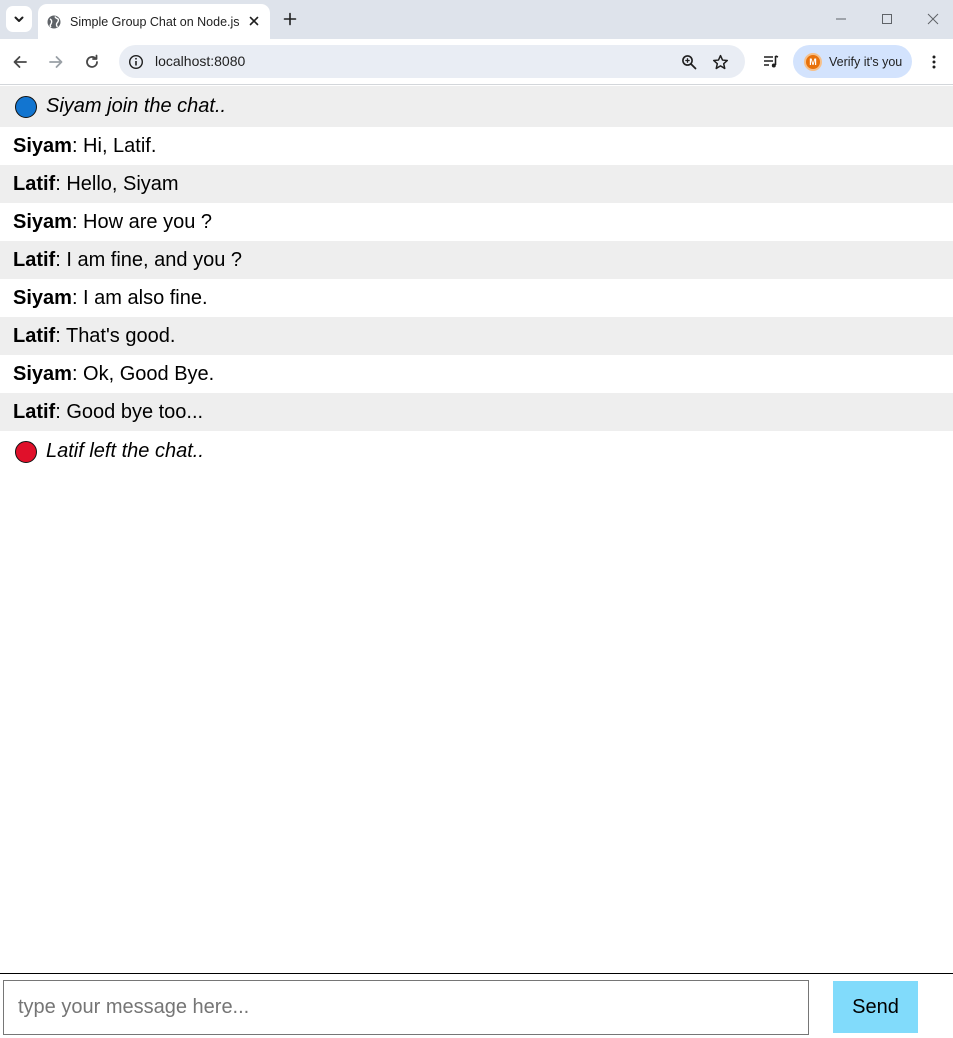  I want to click on globe-icon, so click(54, 22).